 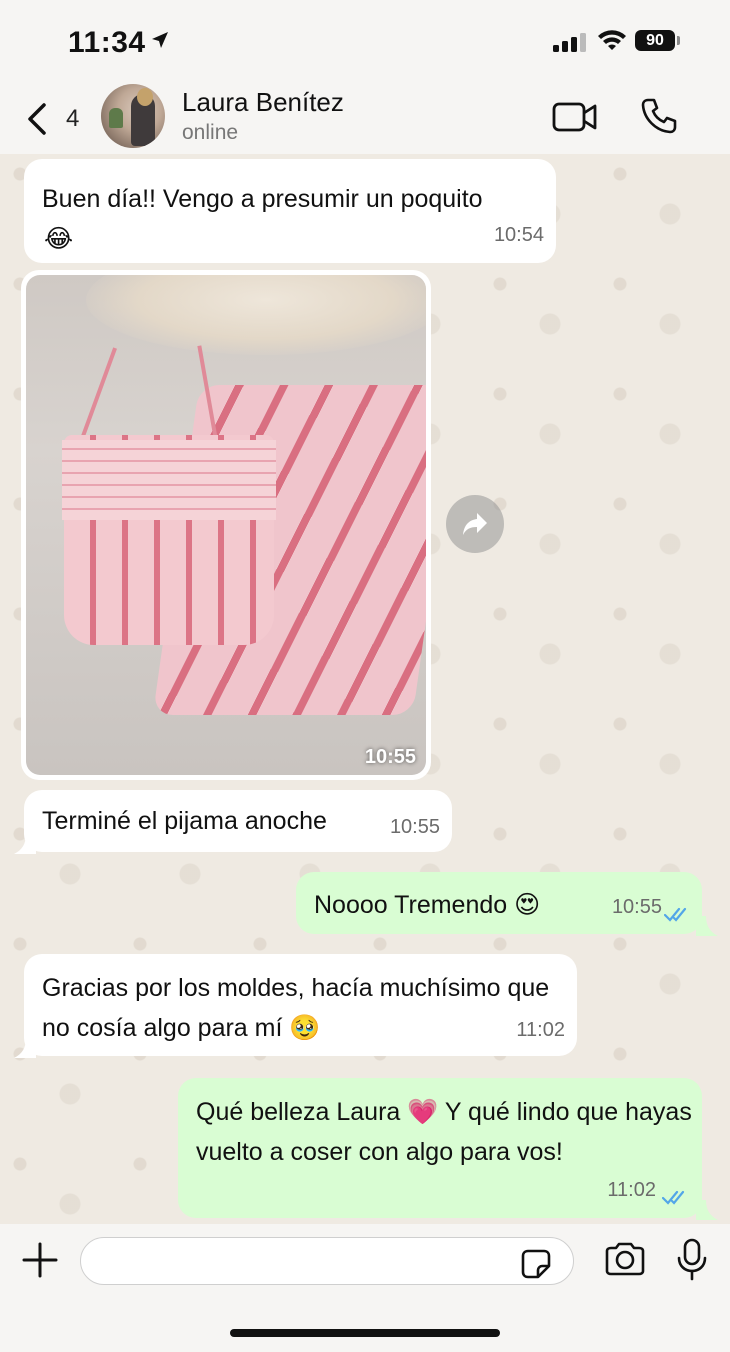 I want to click on back-unread-count: 4, so click(x=72, y=119).